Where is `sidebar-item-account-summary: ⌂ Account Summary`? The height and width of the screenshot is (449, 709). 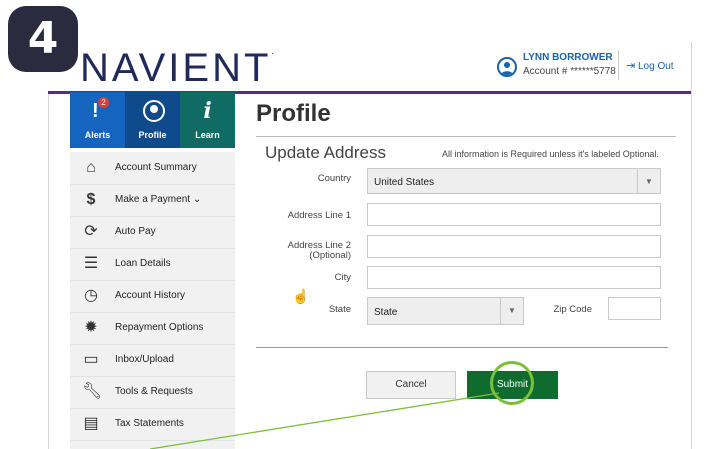
sidebar-item-account-summary: ⌂ Account Summary is located at coordinates (152, 168).